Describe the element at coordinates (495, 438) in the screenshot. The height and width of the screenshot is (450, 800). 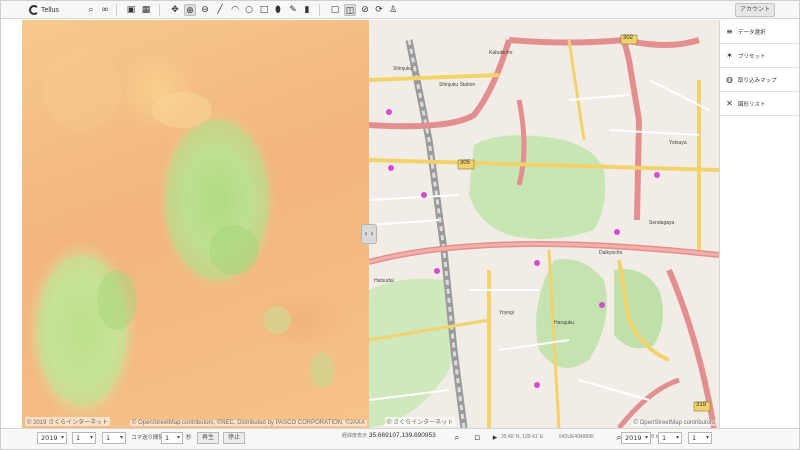
I see `direction-icon: ▸` at that location.